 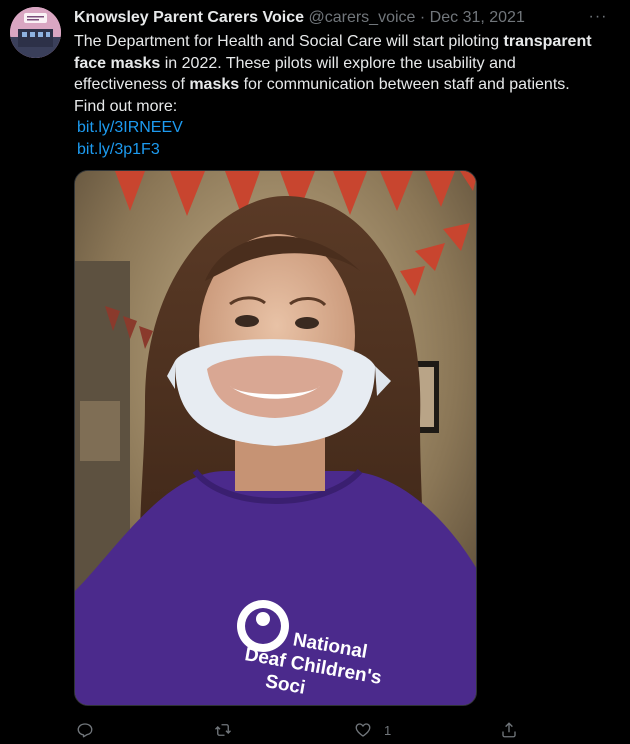 What do you see at coordinates (339, 128) in the screenshot?
I see `link-1: bit.ly/3IRNEEV` at bounding box center [339, 128].